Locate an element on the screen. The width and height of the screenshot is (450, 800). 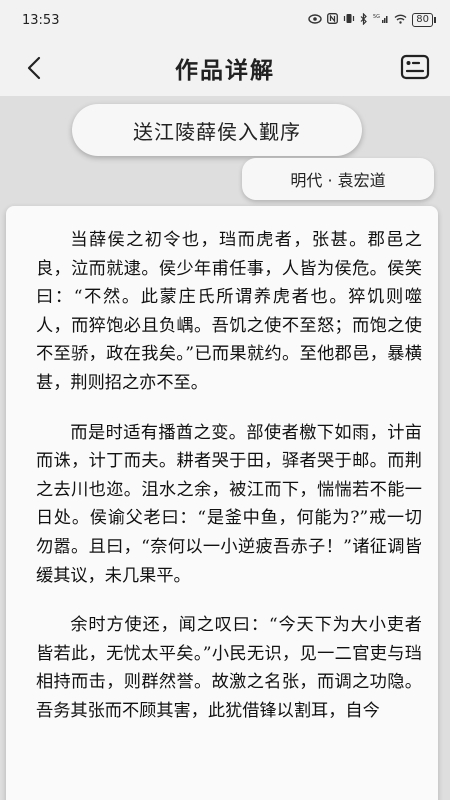
chevron-left-icon is located at coordinates (34, 68).